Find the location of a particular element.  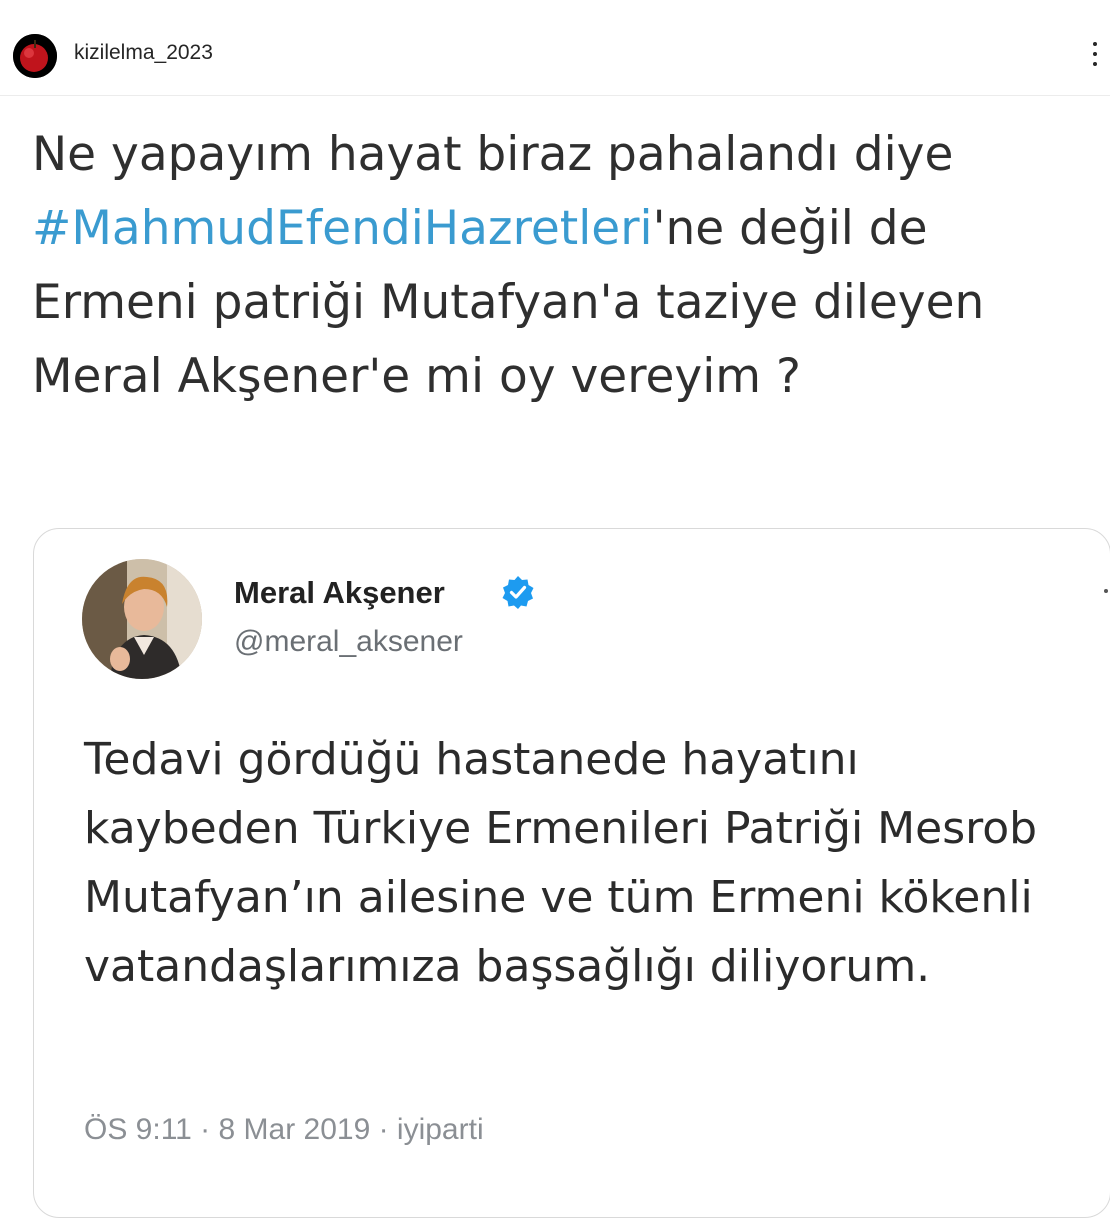

red-apple-icon is located at coordinates (35, 56).